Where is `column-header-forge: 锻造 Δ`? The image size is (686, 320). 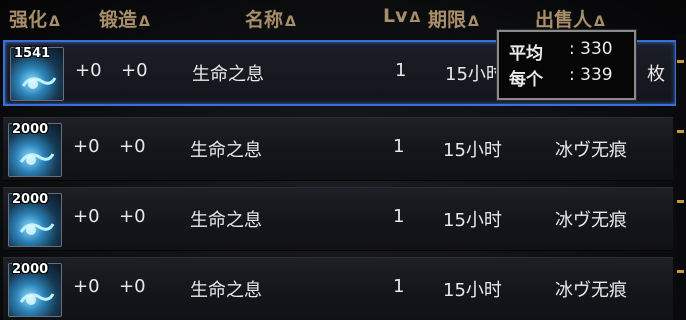 column-header-forge: 锻造 Δ is located at coordinates (124, 18).